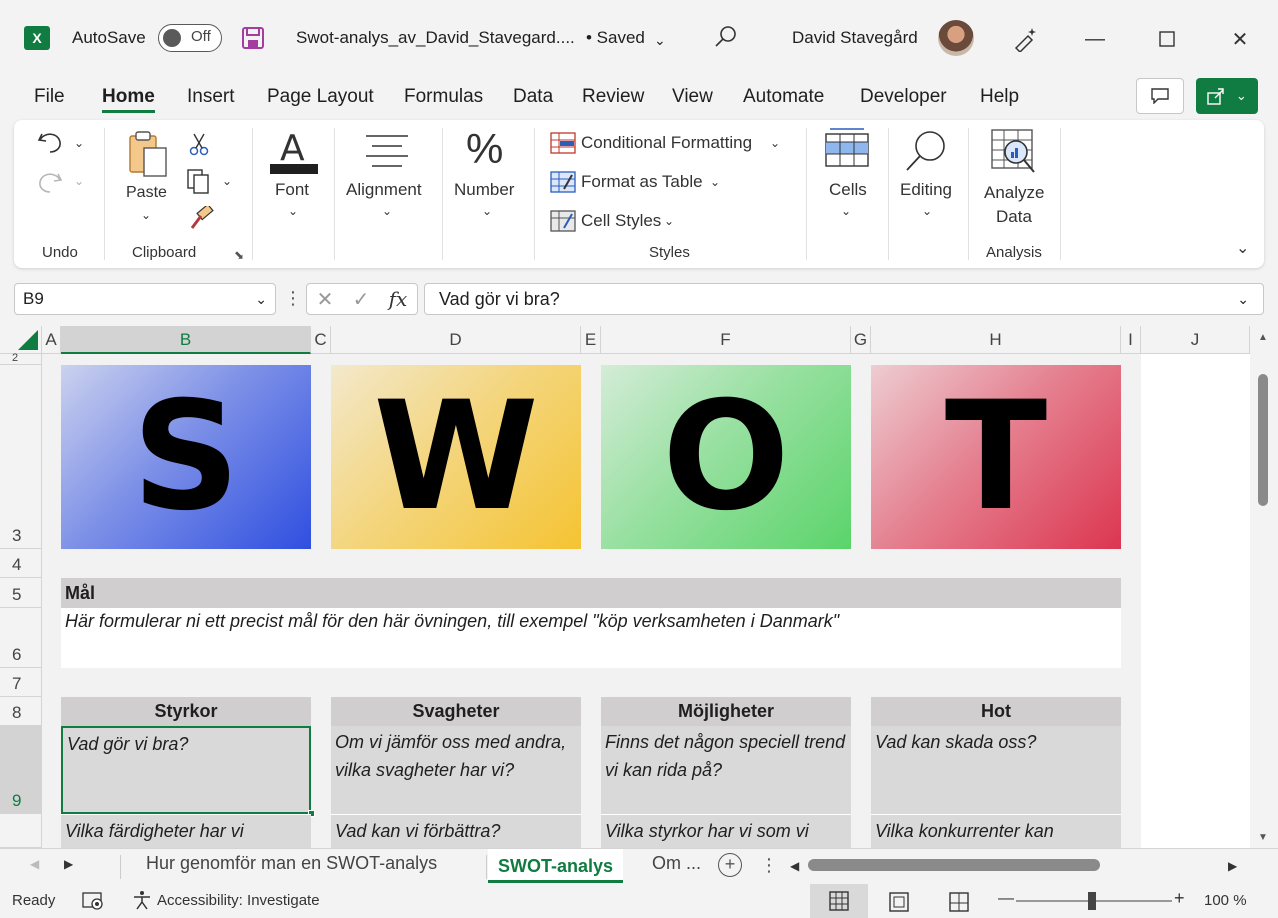 This screenshot has width=1278, height=918. I want to click on more-options-icon: ⋮, so click(293, 298).